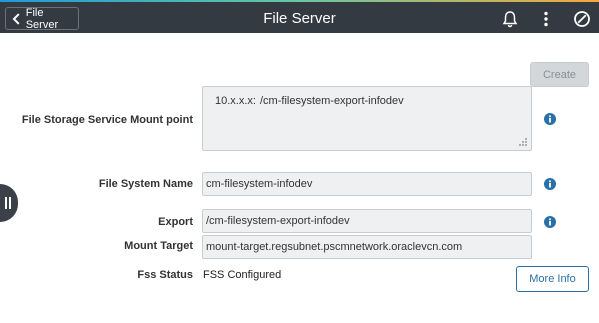 The width and height of the screenshot is (599, 323). I want to click on more-vertical-icon, so click(546, 19).